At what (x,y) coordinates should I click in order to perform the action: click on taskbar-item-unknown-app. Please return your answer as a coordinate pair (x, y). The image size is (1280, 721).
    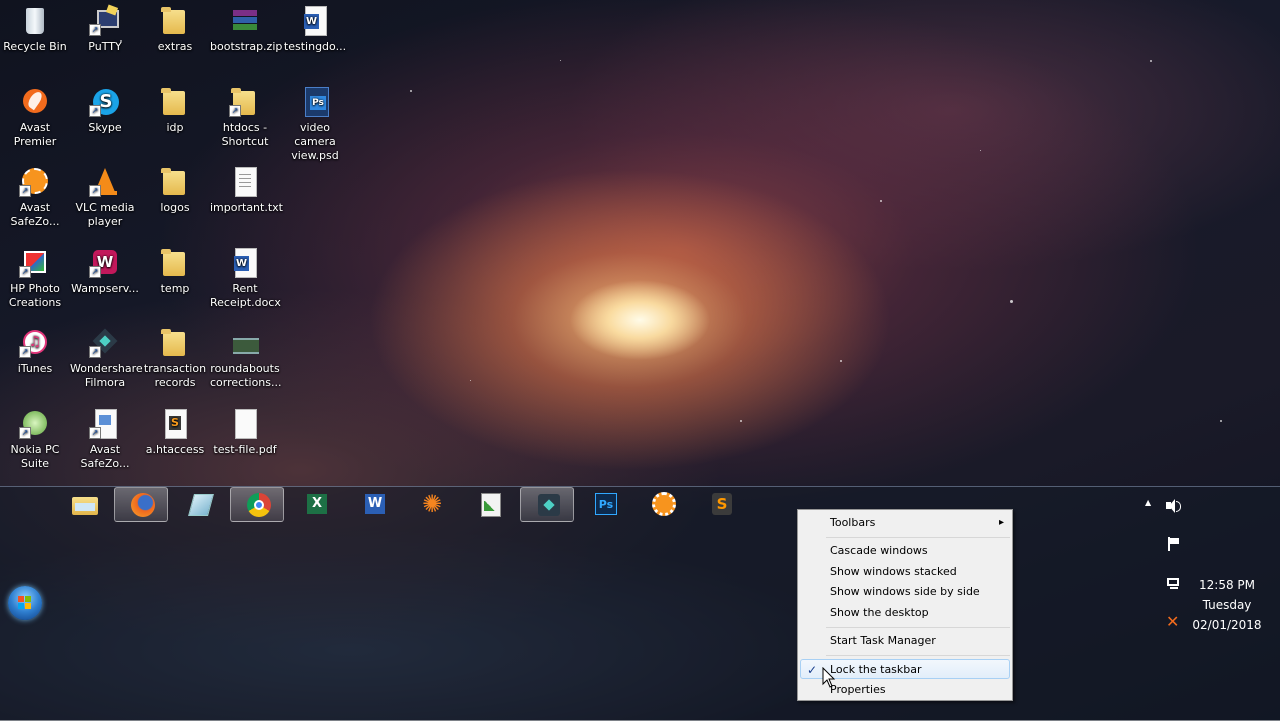
    Looking at the image, I should click on (199, 504).